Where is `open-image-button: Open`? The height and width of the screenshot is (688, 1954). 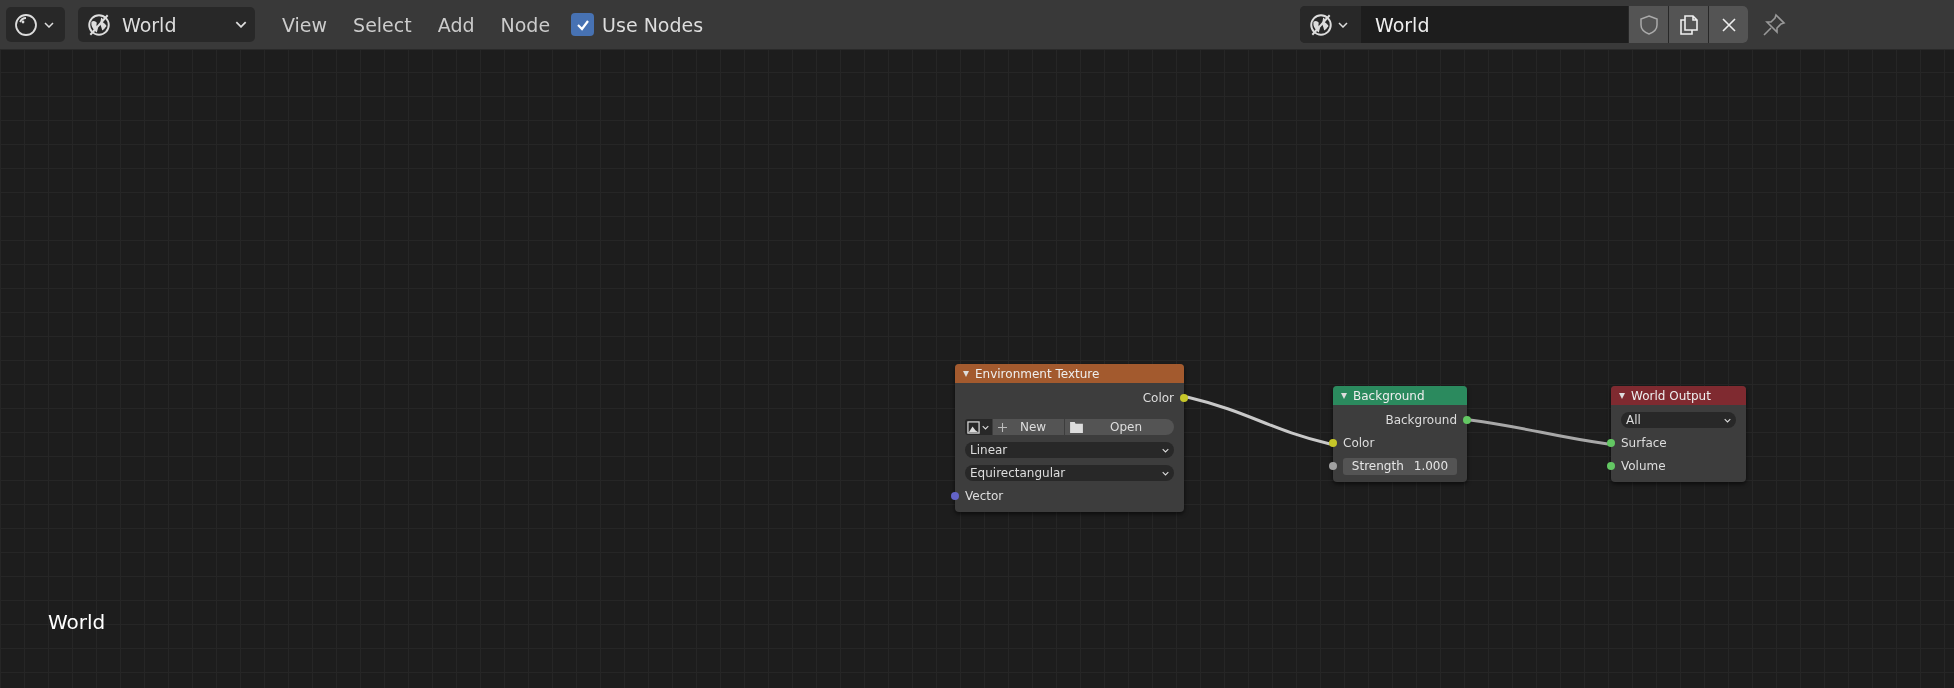
open-image-button: Open is located at coordinates (1119, 427).